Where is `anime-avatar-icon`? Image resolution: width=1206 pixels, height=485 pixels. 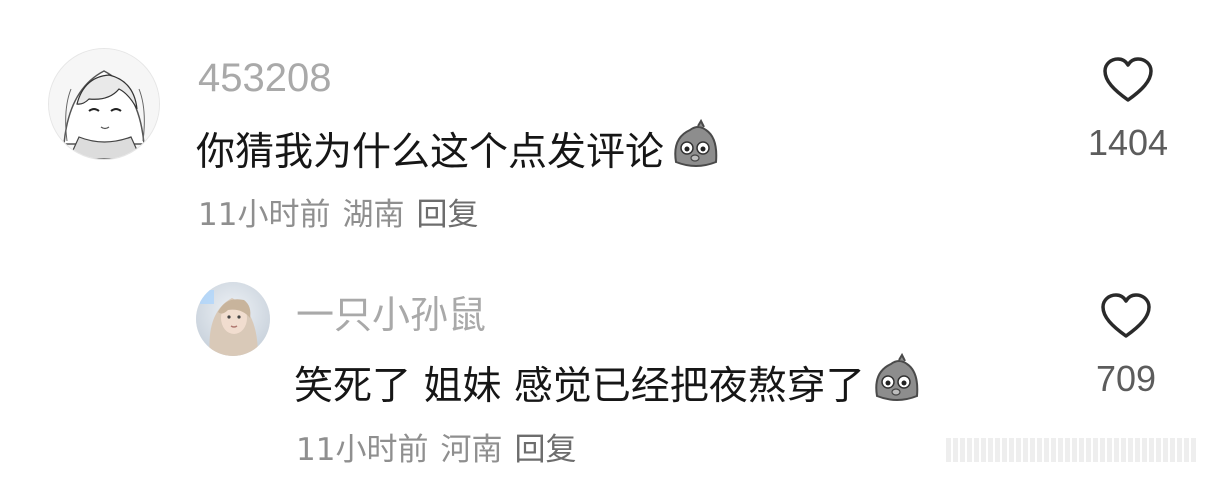 anime-avatar-icon is located at coordinates (104, 104).